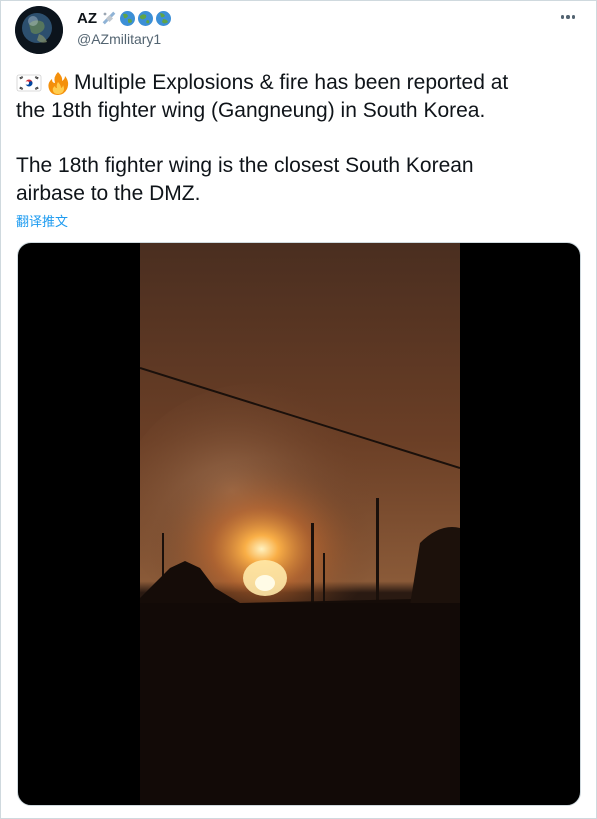  I want to click on display-name: AZ, so click(87, 18).